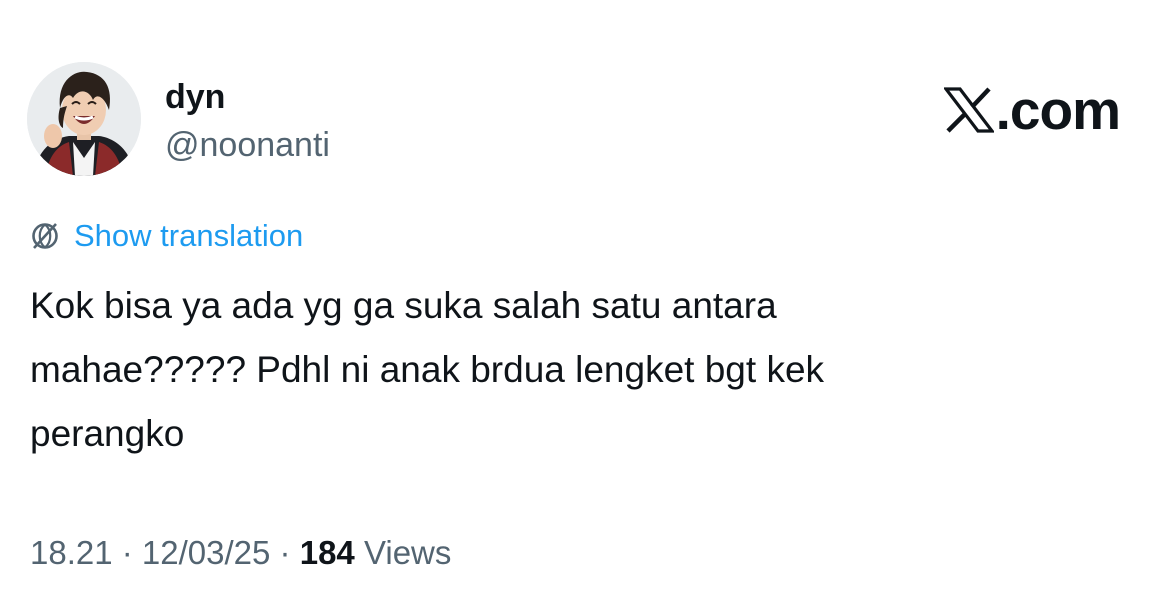 The width and height of the screenshot is (1170, 591). What do you see at coordinates (968, 110) in the screenshot?
I see `x-logo-icon` at bounding box center [968, 110].